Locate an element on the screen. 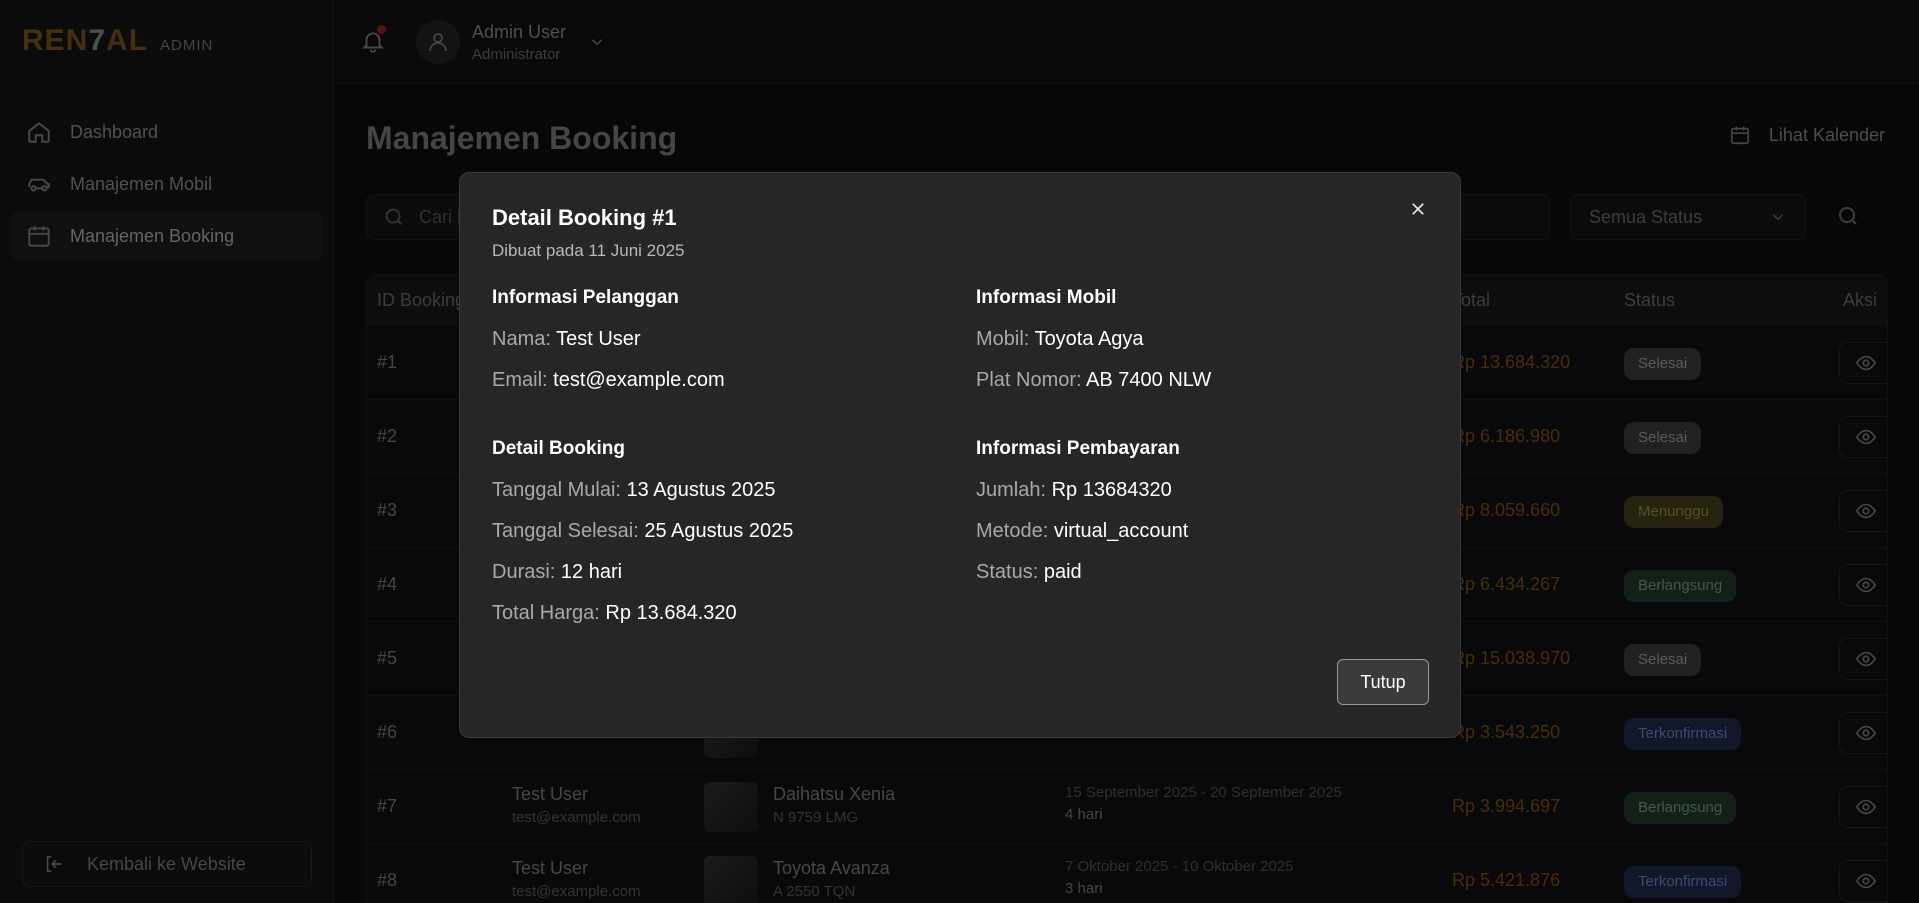 The width and height of the screenshot is (1919, 903). close-button is located at coordinates (1418, 209).